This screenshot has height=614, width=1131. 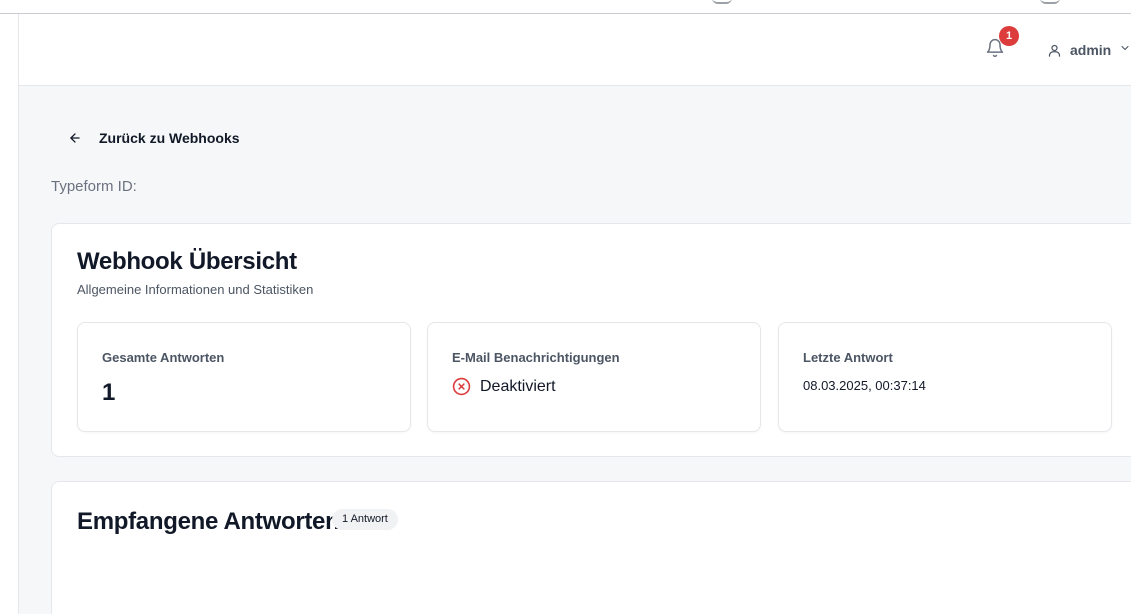 I want to click on response-count-badge: 1 Antwort, so click(x=365, y=519).